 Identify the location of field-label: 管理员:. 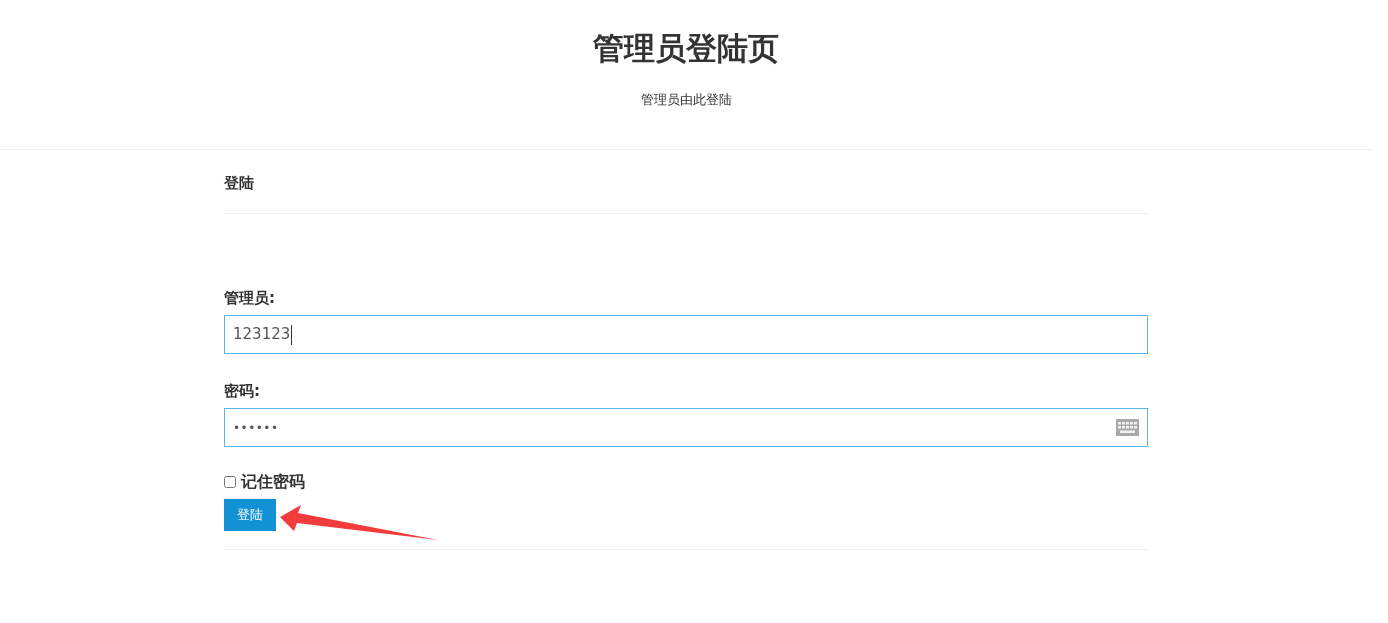
(249, 298).